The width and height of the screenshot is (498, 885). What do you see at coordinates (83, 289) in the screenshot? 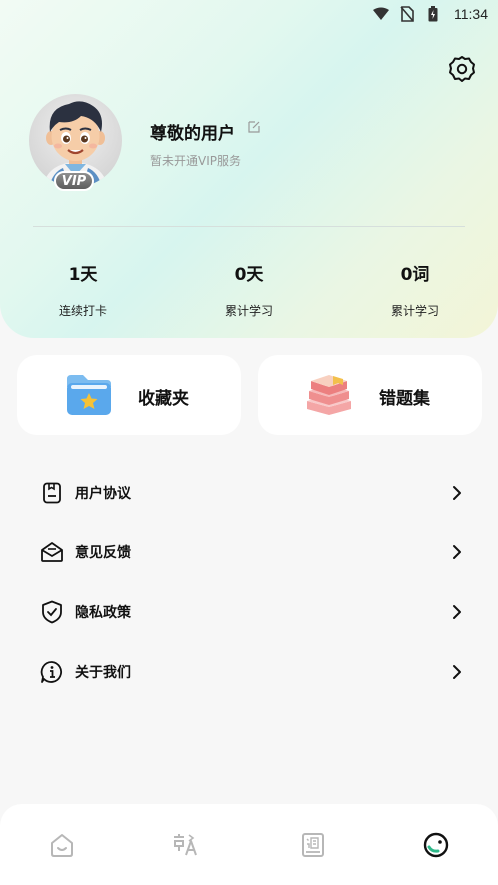
I see `stat-checkin-streak: 1天 连续打卡` at bounding box center [83, 289].